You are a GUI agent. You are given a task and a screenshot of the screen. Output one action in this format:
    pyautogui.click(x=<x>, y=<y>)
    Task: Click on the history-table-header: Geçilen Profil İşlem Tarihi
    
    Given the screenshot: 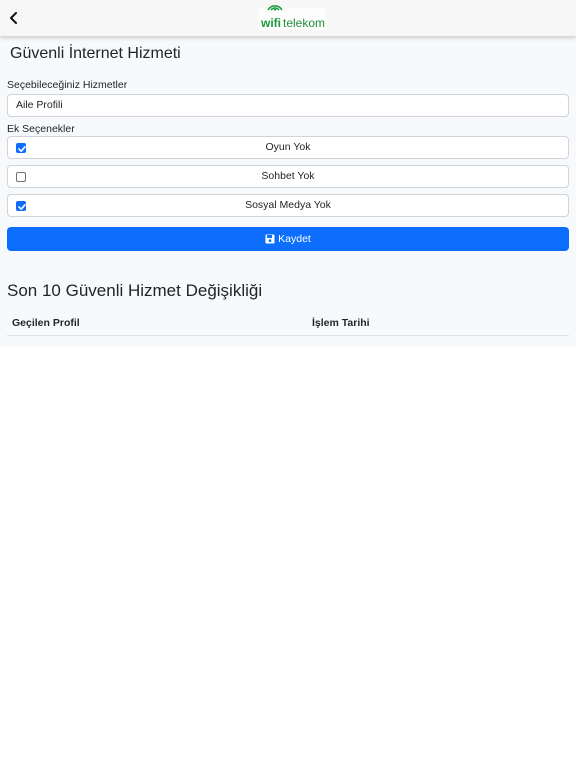 What is the action you would take?
    pyautogui.click(x=288, y=324)
    